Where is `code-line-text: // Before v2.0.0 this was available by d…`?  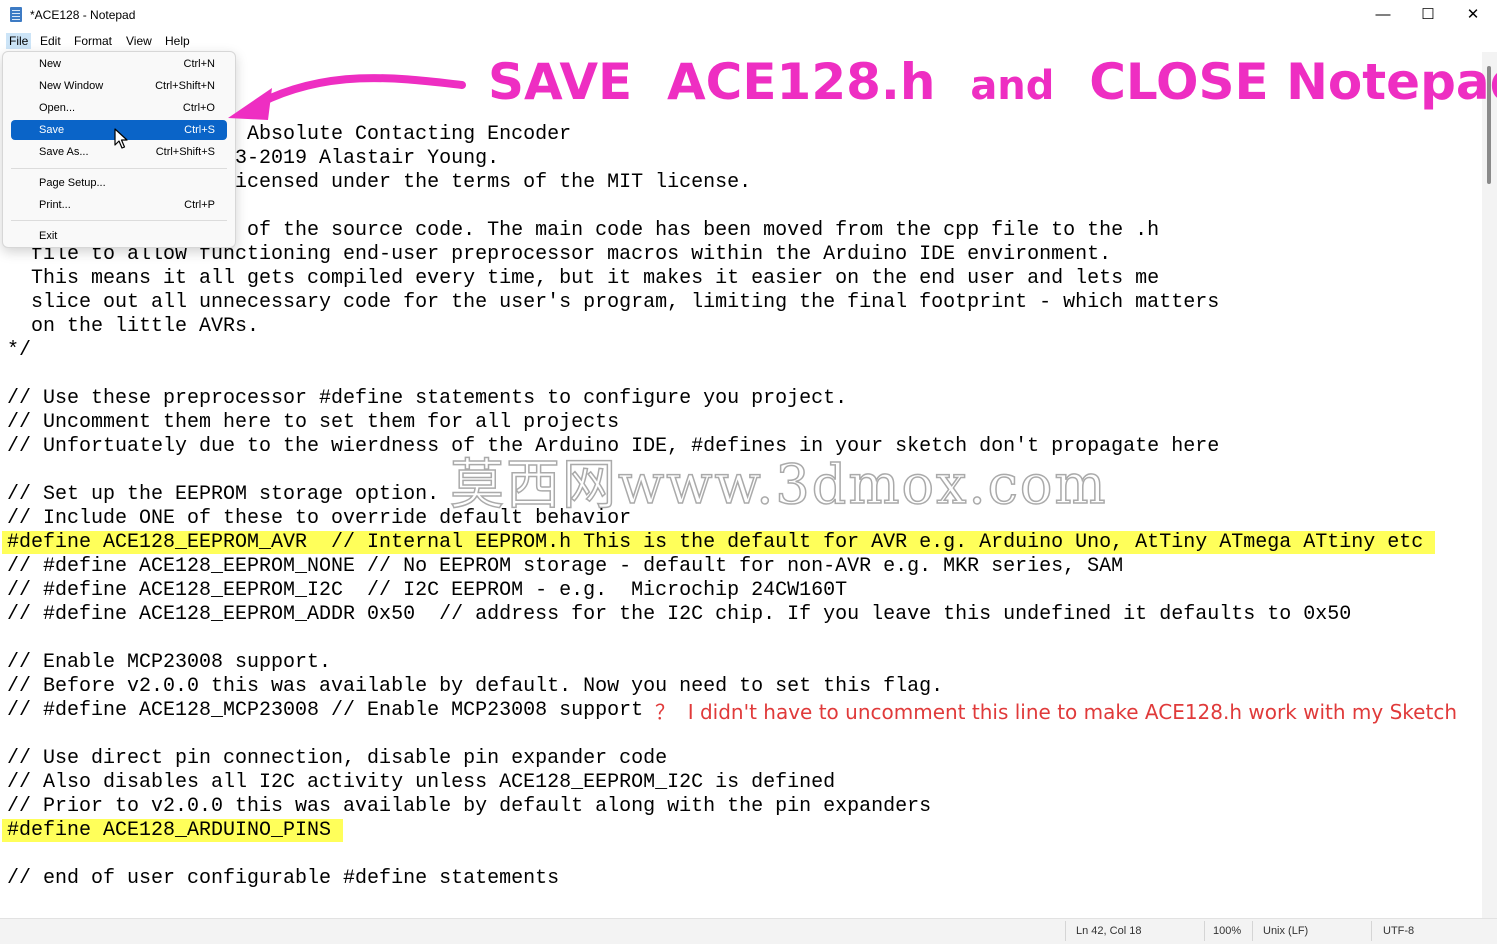
code-line-text: // Before v2.0.0 this was available by d… is located at coordinates (475, 686).